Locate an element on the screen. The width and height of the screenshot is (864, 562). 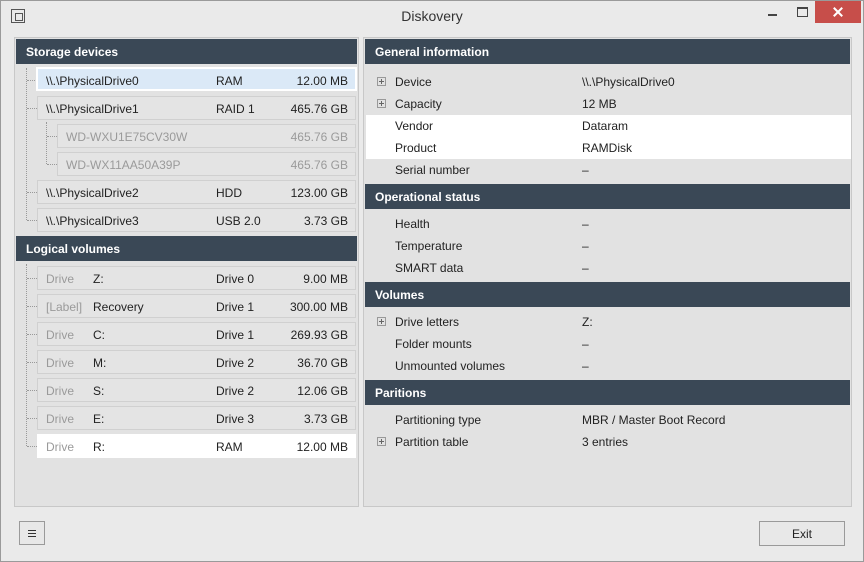
volume-row-z: Drive Z: Drive 0 9.00 MB is located at coordinates (196, 278).